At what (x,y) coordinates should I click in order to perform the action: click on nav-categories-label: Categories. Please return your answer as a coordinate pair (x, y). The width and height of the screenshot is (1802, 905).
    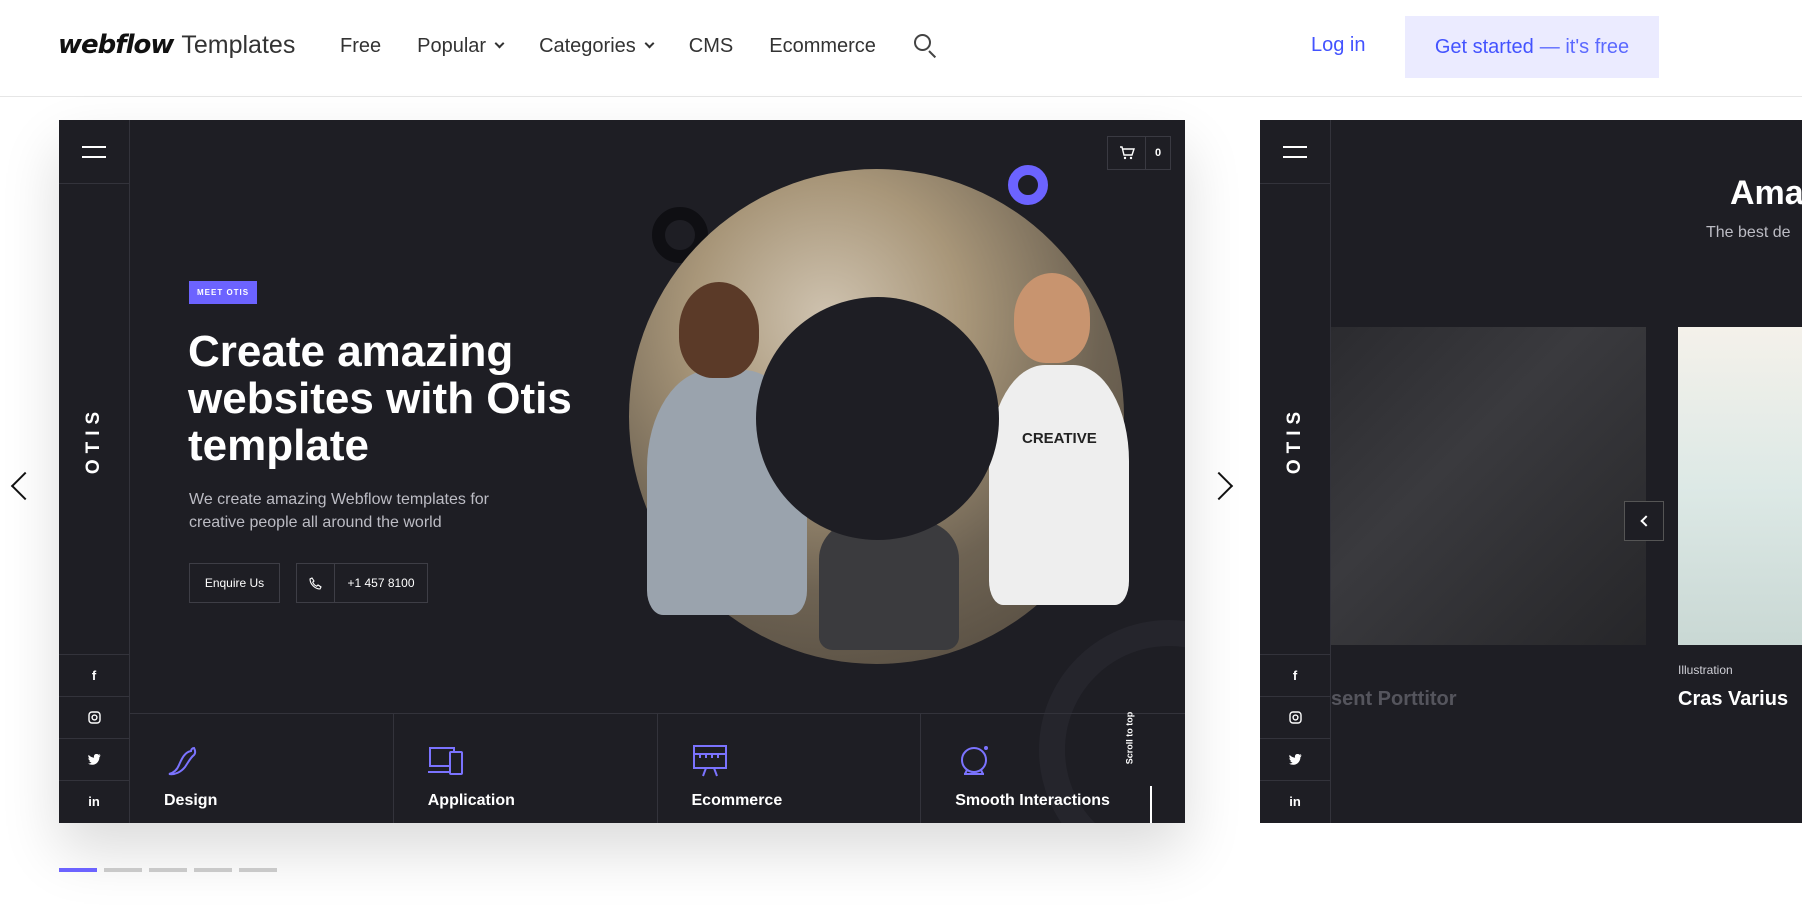
    Looking at the image, I should click on (587, 45).